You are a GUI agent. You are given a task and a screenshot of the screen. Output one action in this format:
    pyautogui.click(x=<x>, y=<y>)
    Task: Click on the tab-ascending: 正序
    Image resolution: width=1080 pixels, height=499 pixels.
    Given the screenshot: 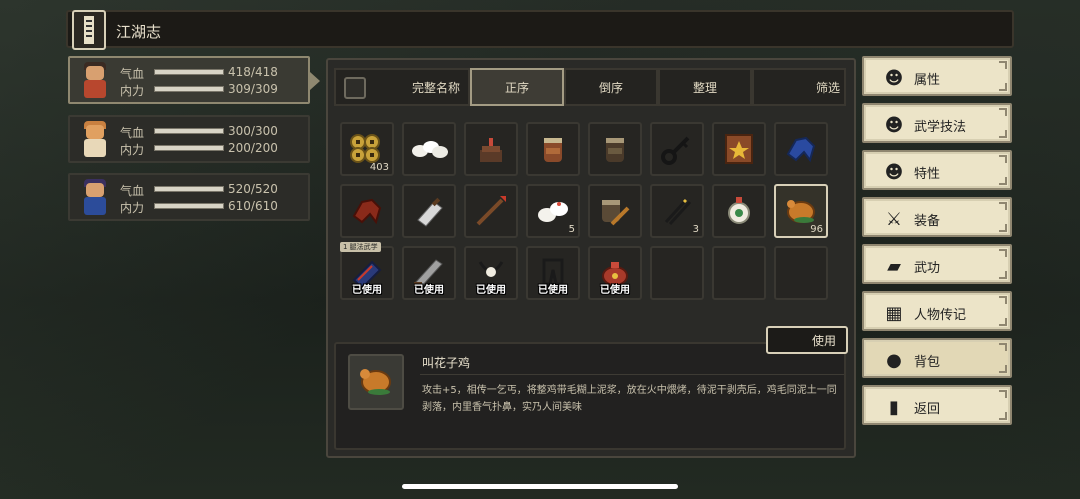 What is the action you would take?
    pyautogui.click(x=517, y=87)
    